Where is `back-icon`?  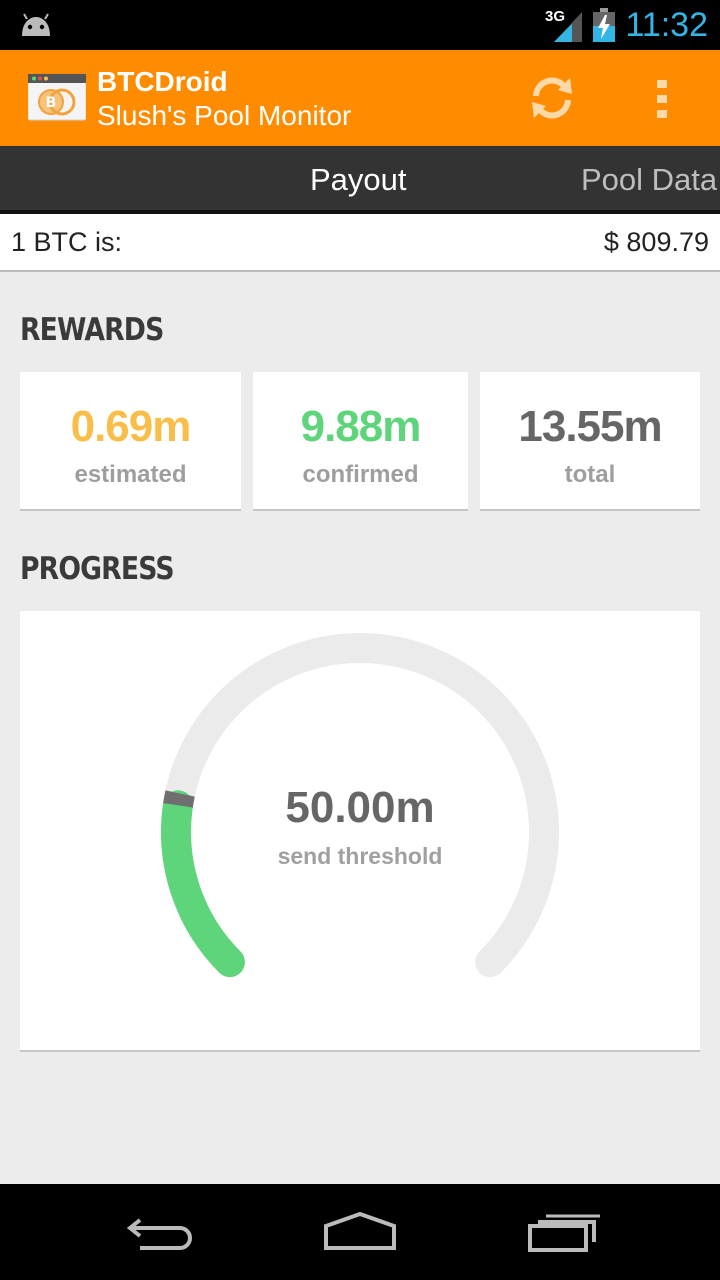
back-icon is located at coordinates (160, 1232).